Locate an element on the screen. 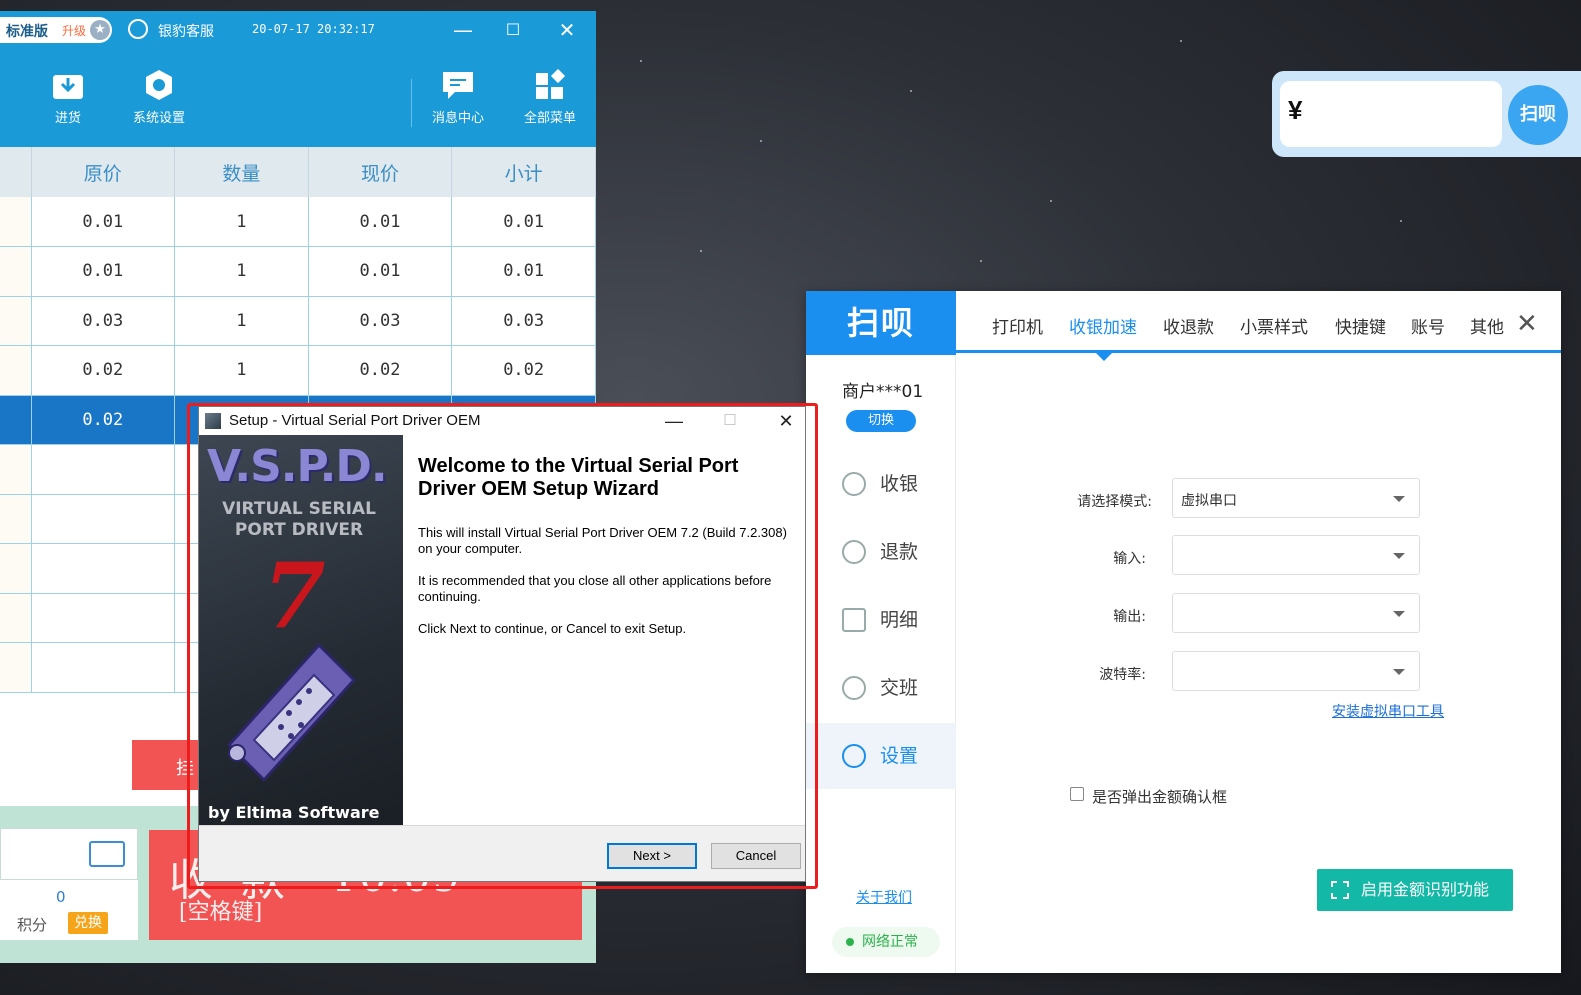 Image resolution: width=1581 pixels, height=995 pixels. next-button: Next > is located at coordinates (652, 856).